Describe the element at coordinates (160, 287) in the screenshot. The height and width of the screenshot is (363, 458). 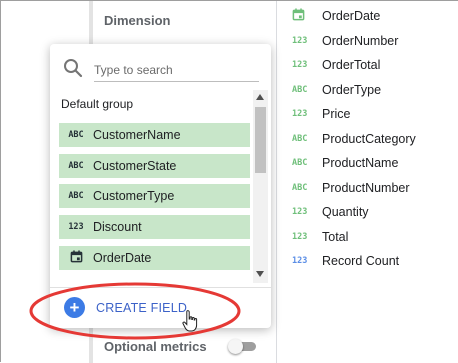
I see `popup-separator` at that location.